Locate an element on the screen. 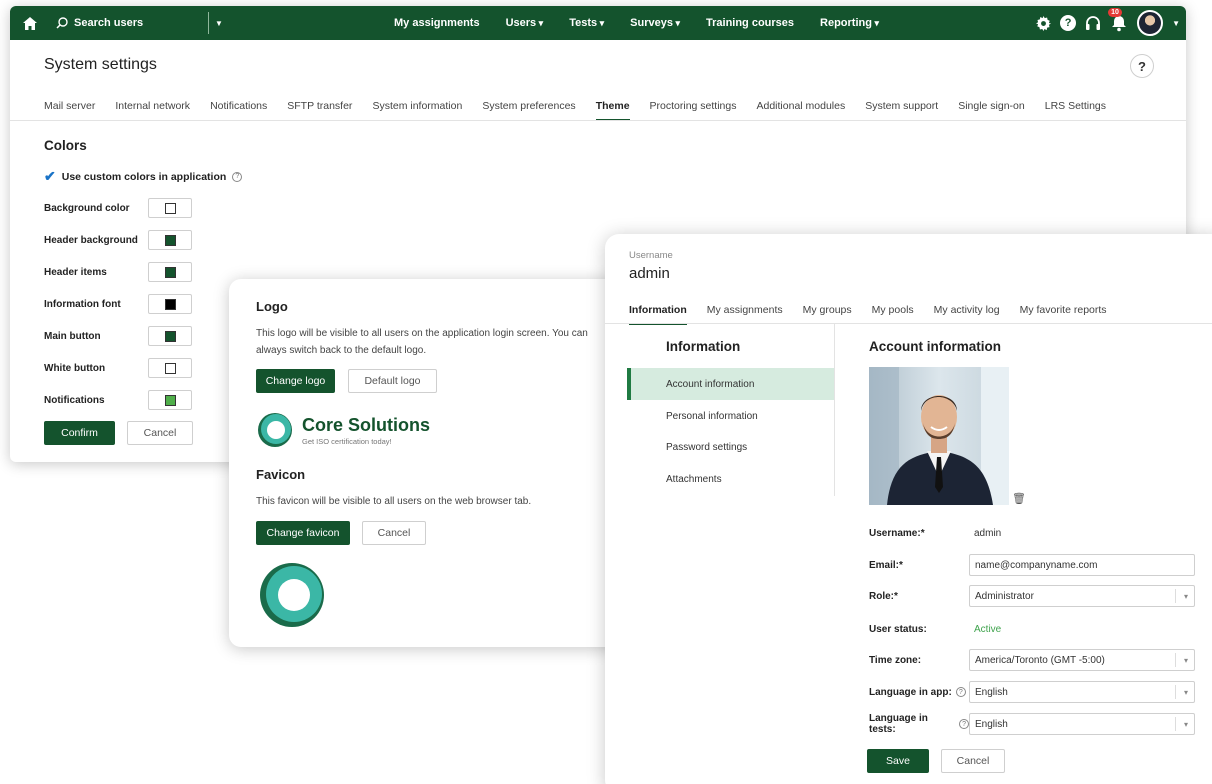  tab-proctoring-settings: Proctoring settings is located at coordinates (693, 110).